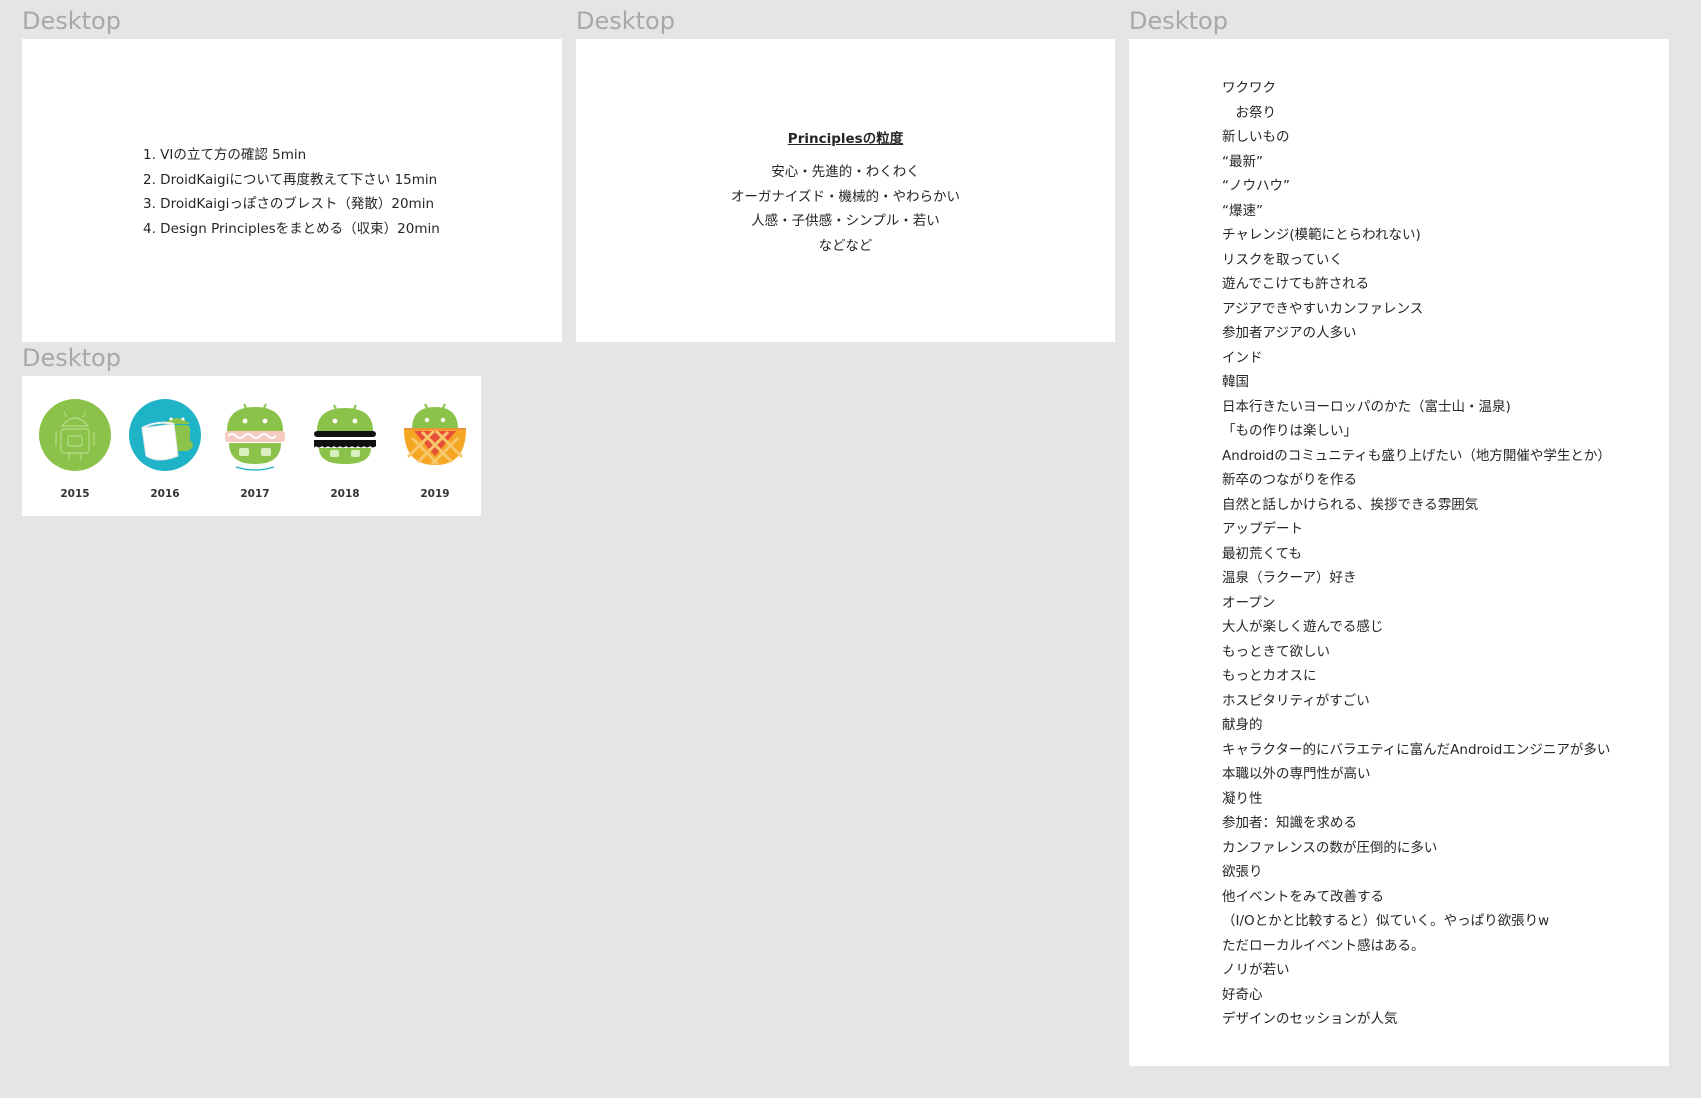 The width and height of the screenshot is (1701, 1098). Describe the element at coordinates (1256, 186) in the screenshot. I see `note-item: “ノウハウ”` at that location.